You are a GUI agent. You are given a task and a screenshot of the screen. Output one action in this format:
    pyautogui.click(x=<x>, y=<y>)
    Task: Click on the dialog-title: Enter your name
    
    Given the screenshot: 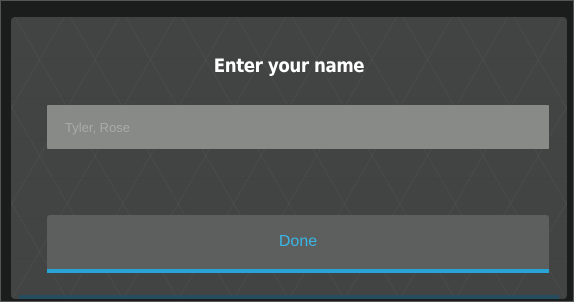 What is the action you would take?
    pyautogui.click(x=289, y=66)
    